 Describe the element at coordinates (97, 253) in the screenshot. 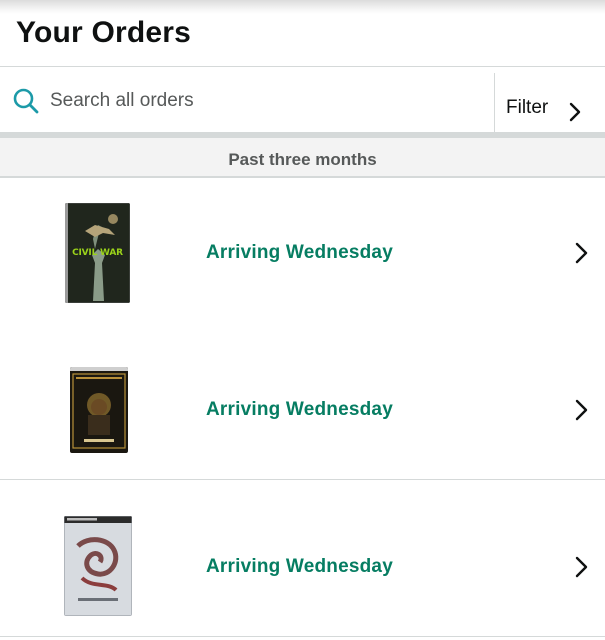

I see `cover-text: CIVIL WAR` at that location.